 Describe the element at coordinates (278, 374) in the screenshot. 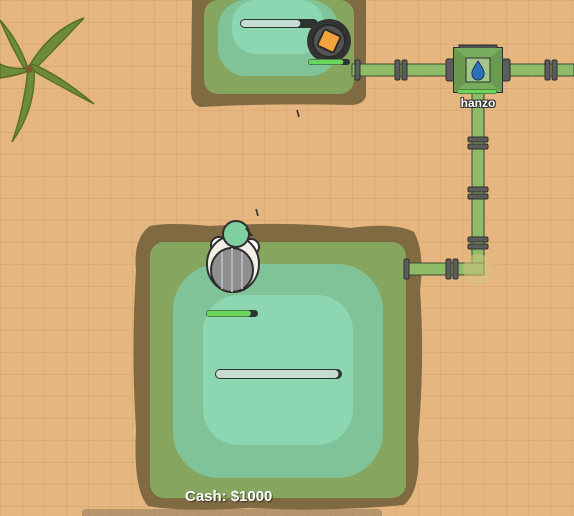

I see `main-pond-progress-bar` at that location.